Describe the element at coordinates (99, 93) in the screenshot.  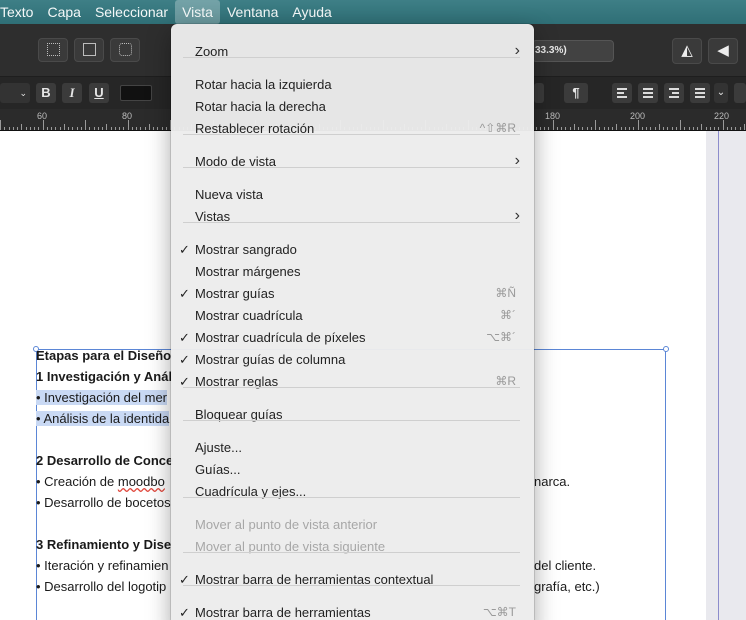
I see `underline-button: U` at that location.